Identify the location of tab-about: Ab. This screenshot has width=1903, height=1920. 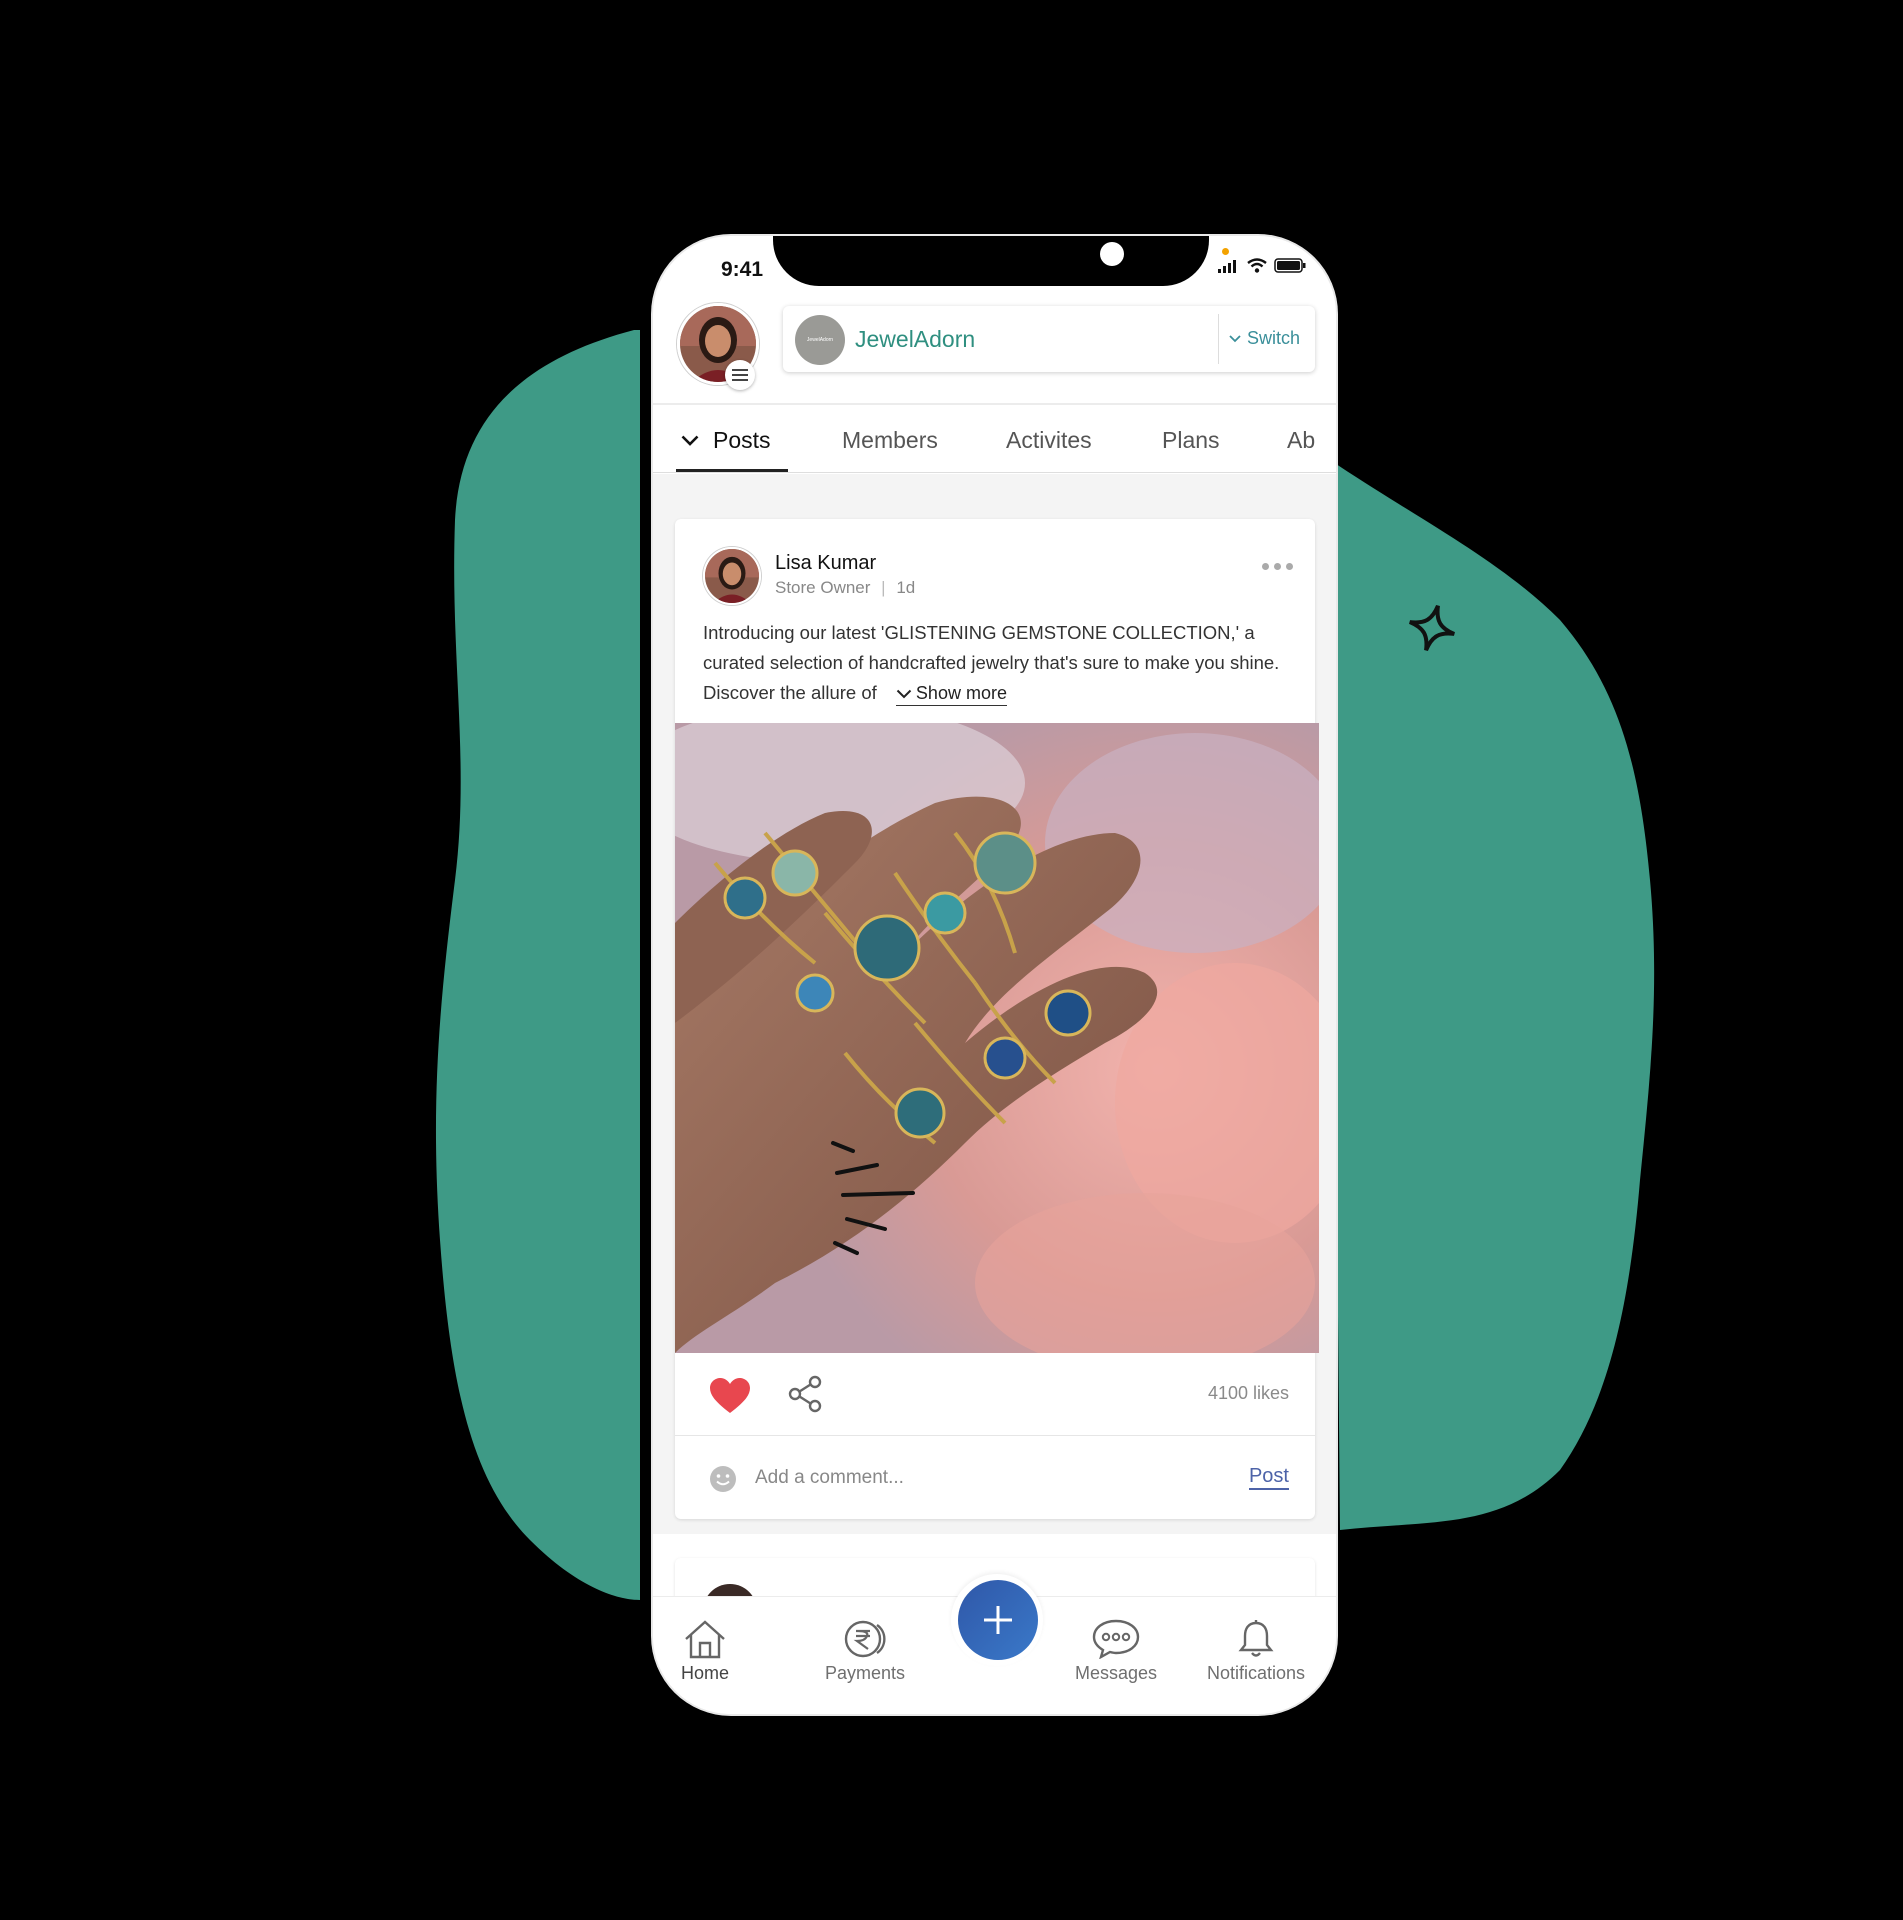
(1301, 440).